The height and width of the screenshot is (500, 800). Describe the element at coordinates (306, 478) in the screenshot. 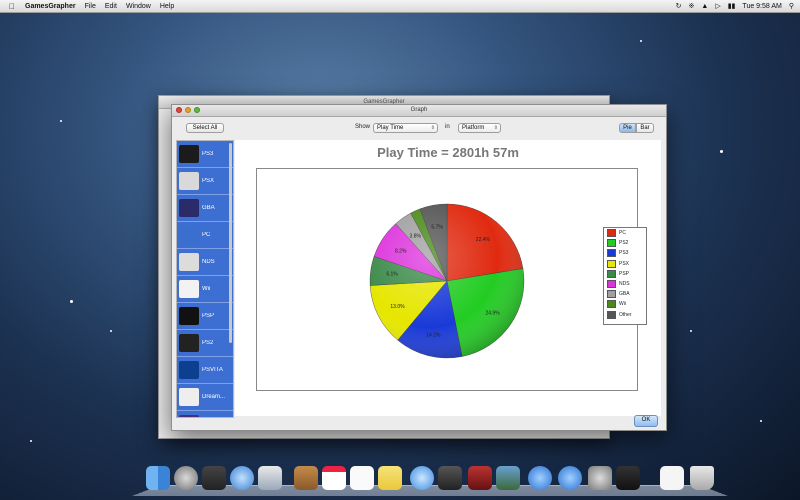

I see `contacts-icon` at that location.